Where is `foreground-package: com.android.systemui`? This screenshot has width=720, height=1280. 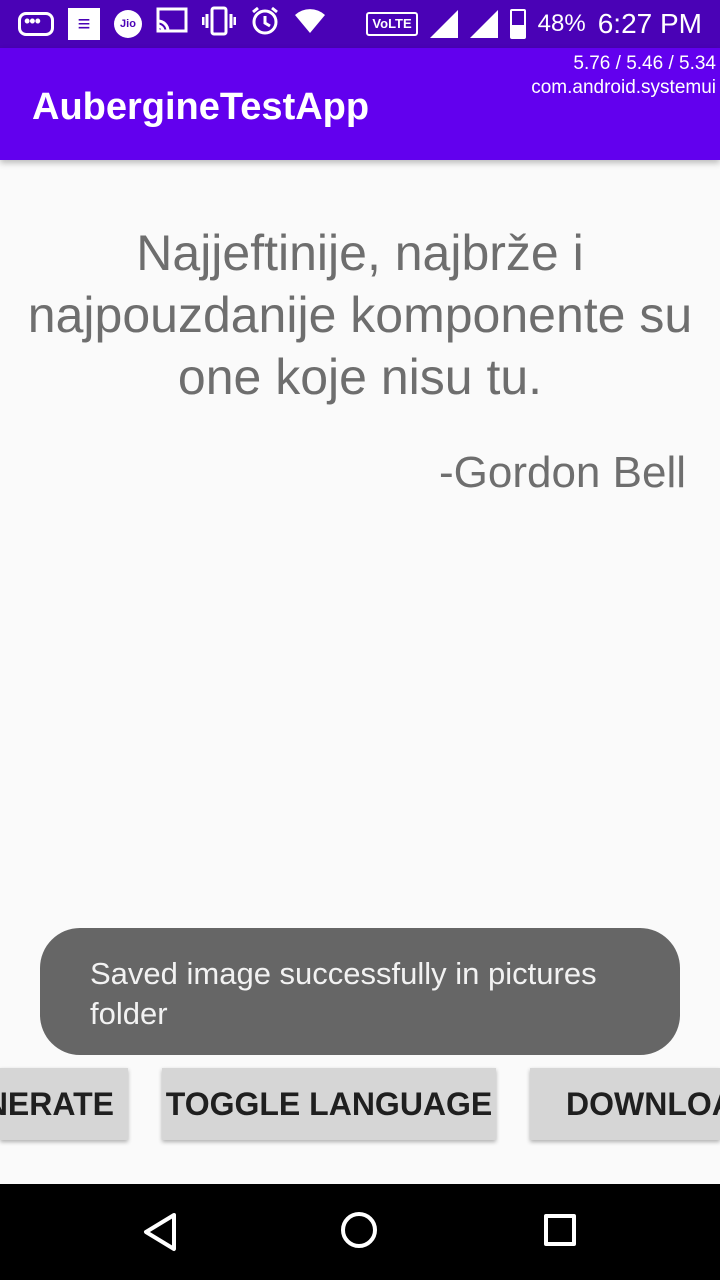
foreground-package: com.android.systemui is located at coordinates (623, 87).